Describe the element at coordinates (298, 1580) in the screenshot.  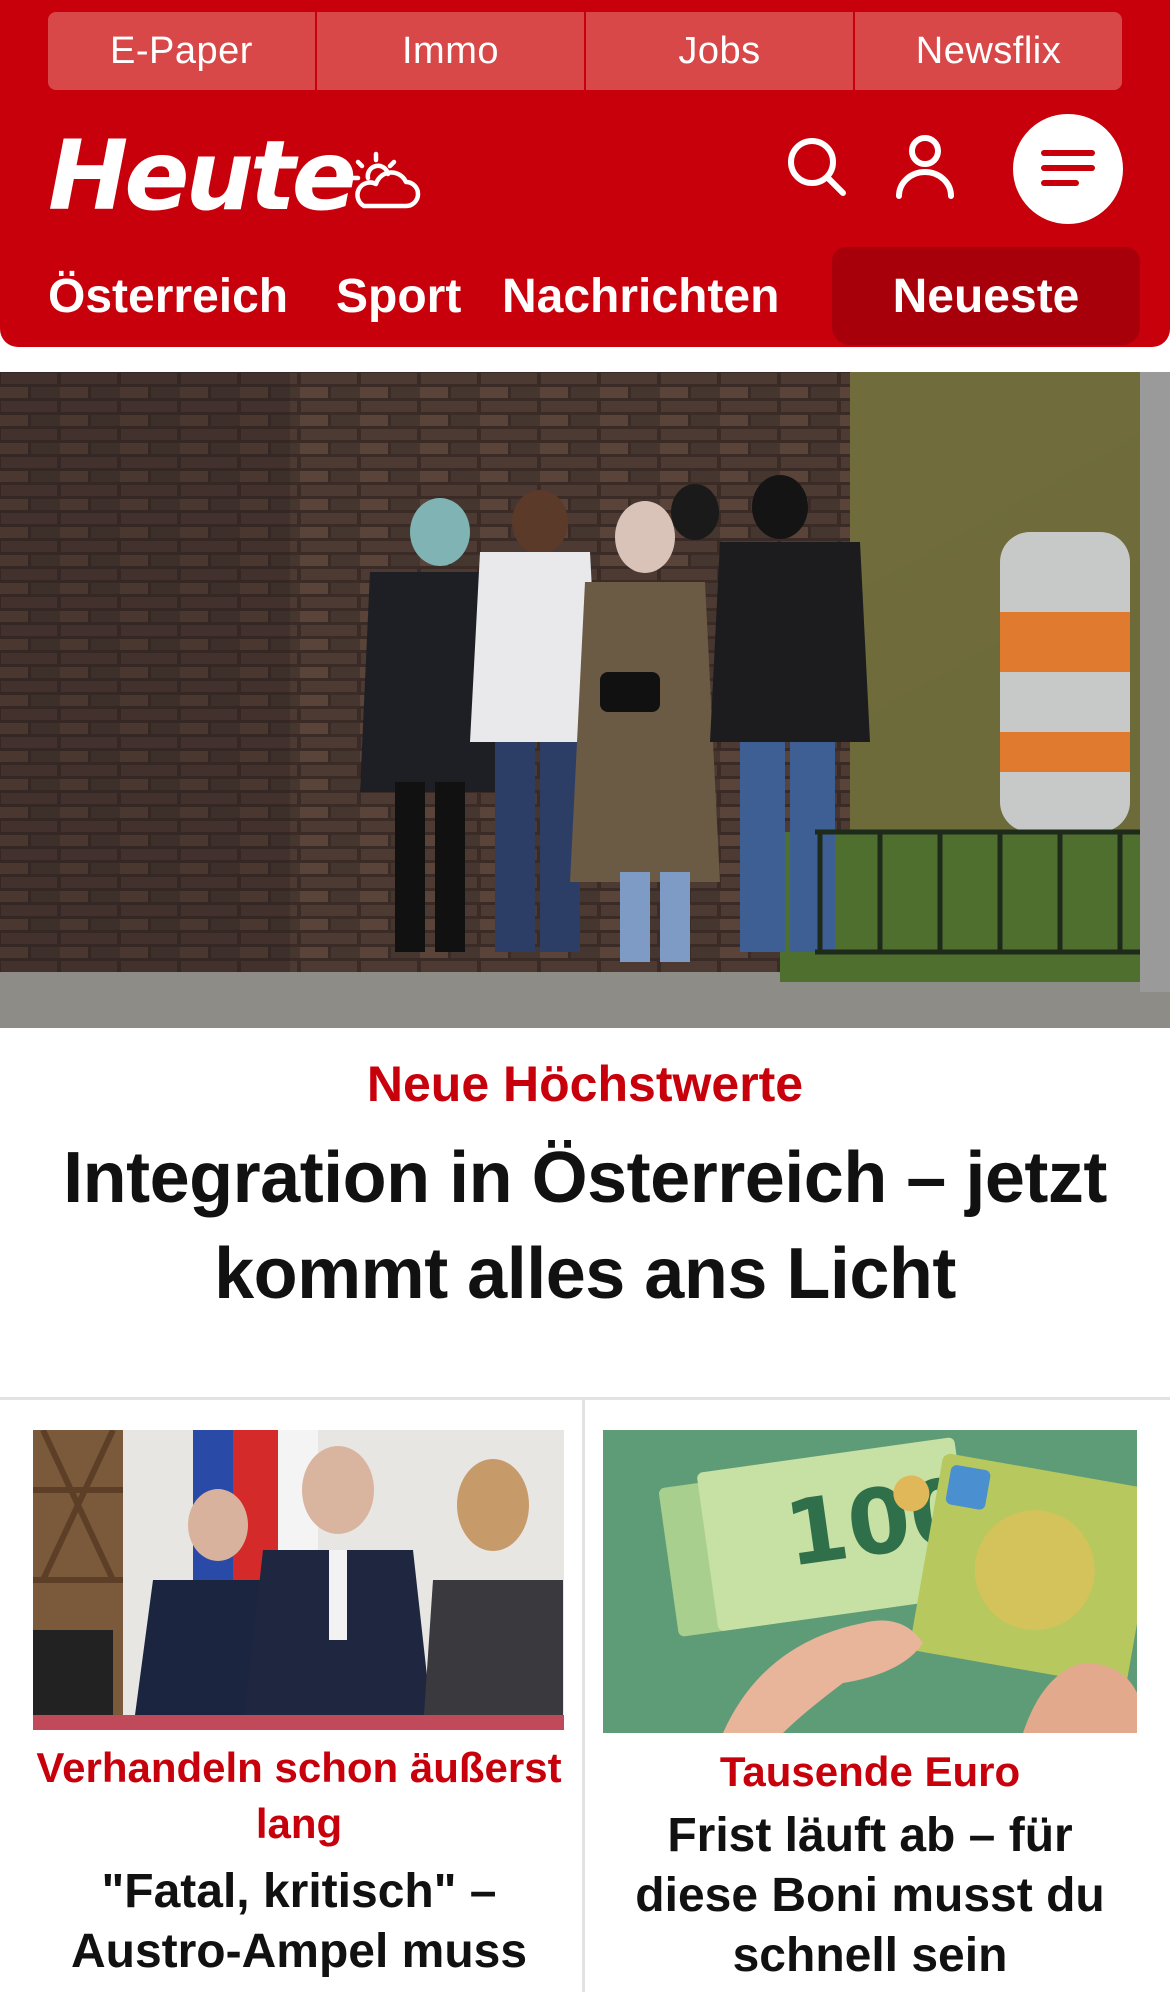
I see `article-1-image` at that location.